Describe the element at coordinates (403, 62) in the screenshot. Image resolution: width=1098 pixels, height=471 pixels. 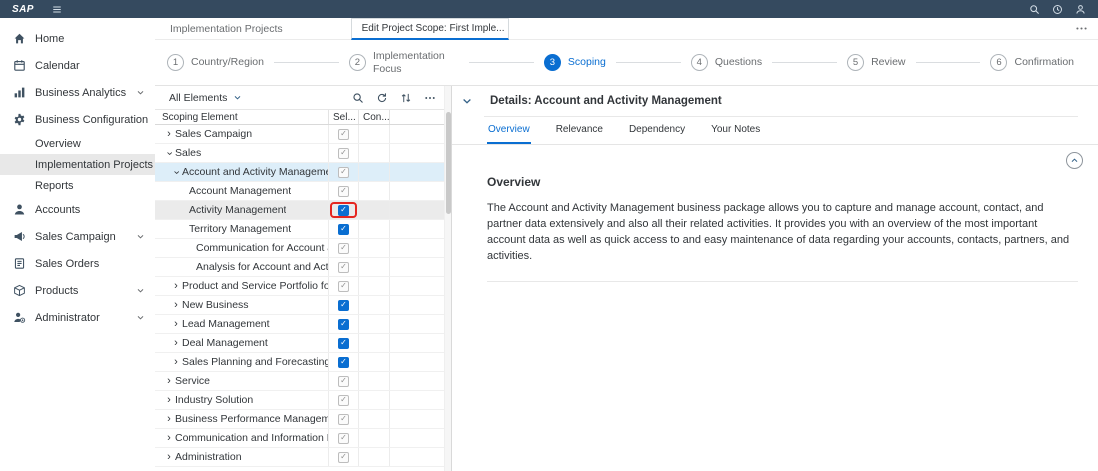
I see `wizard-step-implementation-focus: 2 Implementation Focus` at that location.